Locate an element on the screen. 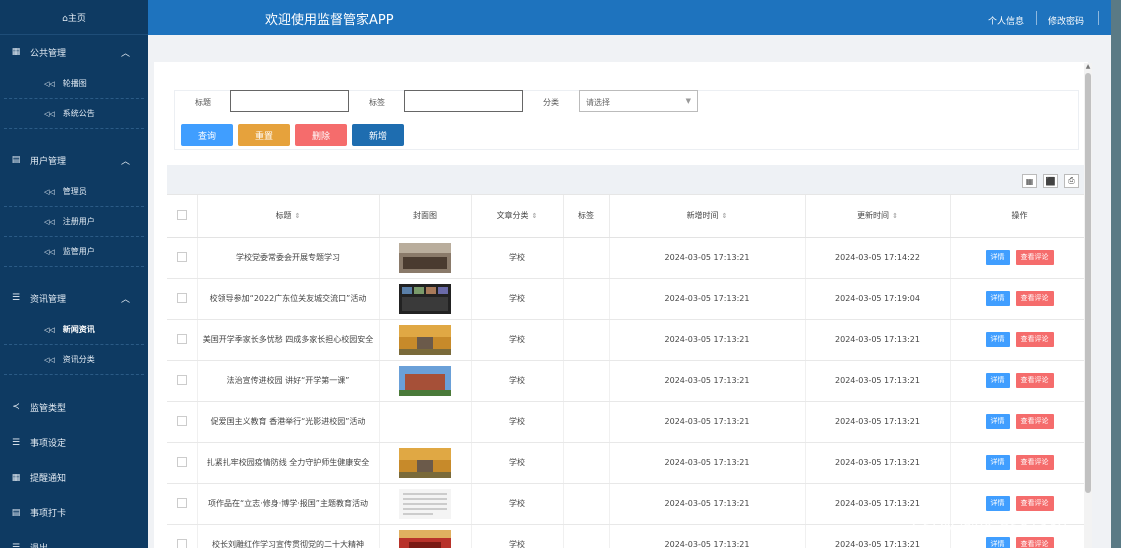 The width and height of the screenshot is (1121, 548). columns-icon: ▦ is located at coordinates (1029, 181).